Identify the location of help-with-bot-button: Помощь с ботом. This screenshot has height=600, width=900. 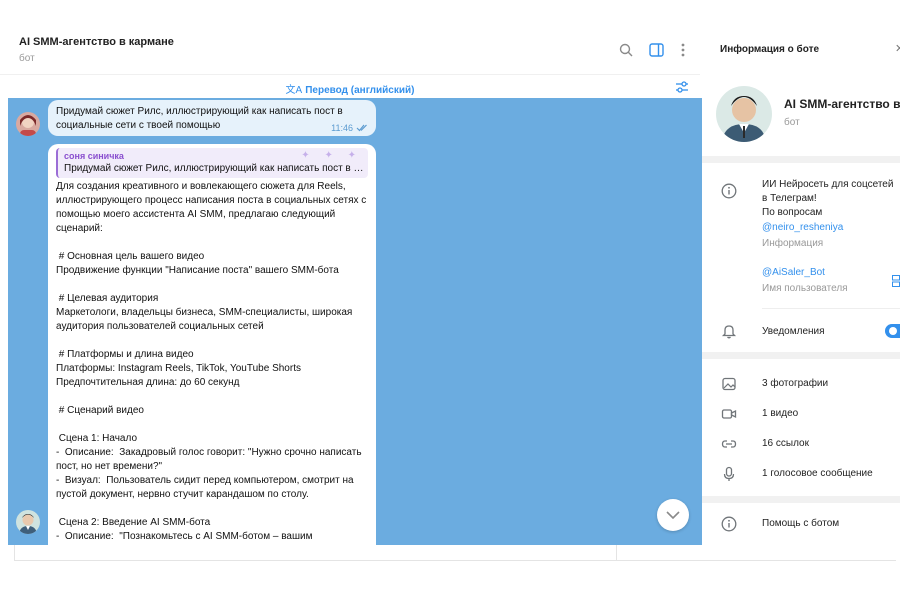
(800, 523).